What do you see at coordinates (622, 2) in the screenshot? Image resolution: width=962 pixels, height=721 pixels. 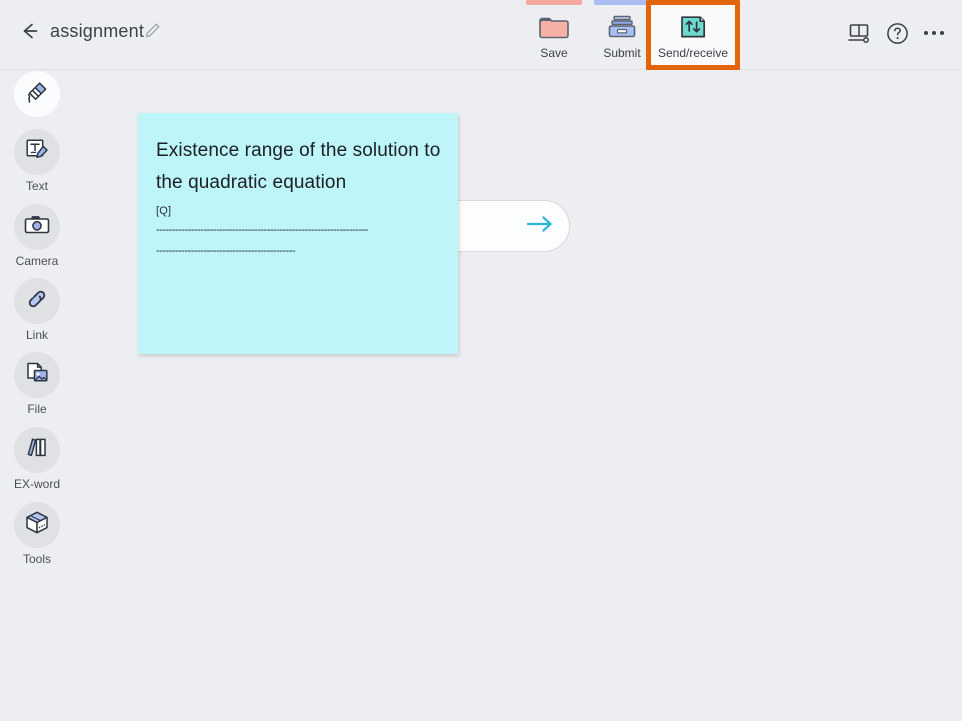 I see `submit-accent-bar` at bounding box center [622, 2].